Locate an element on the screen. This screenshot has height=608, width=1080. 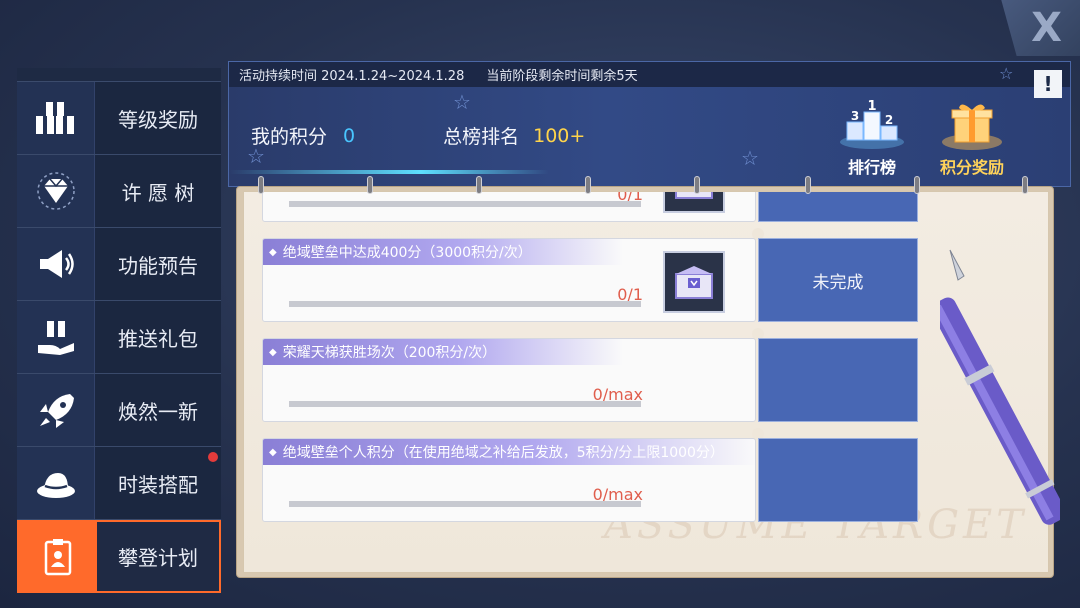
sidebar-item-label: 焕然一新 is located at coordinates (158, 411).